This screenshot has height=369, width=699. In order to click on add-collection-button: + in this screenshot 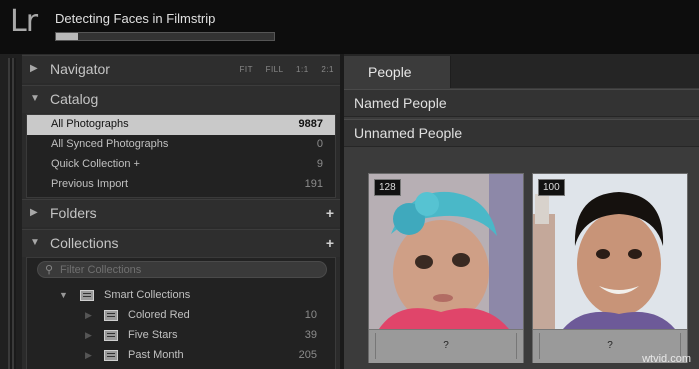, I will do `click(330, 243)`.